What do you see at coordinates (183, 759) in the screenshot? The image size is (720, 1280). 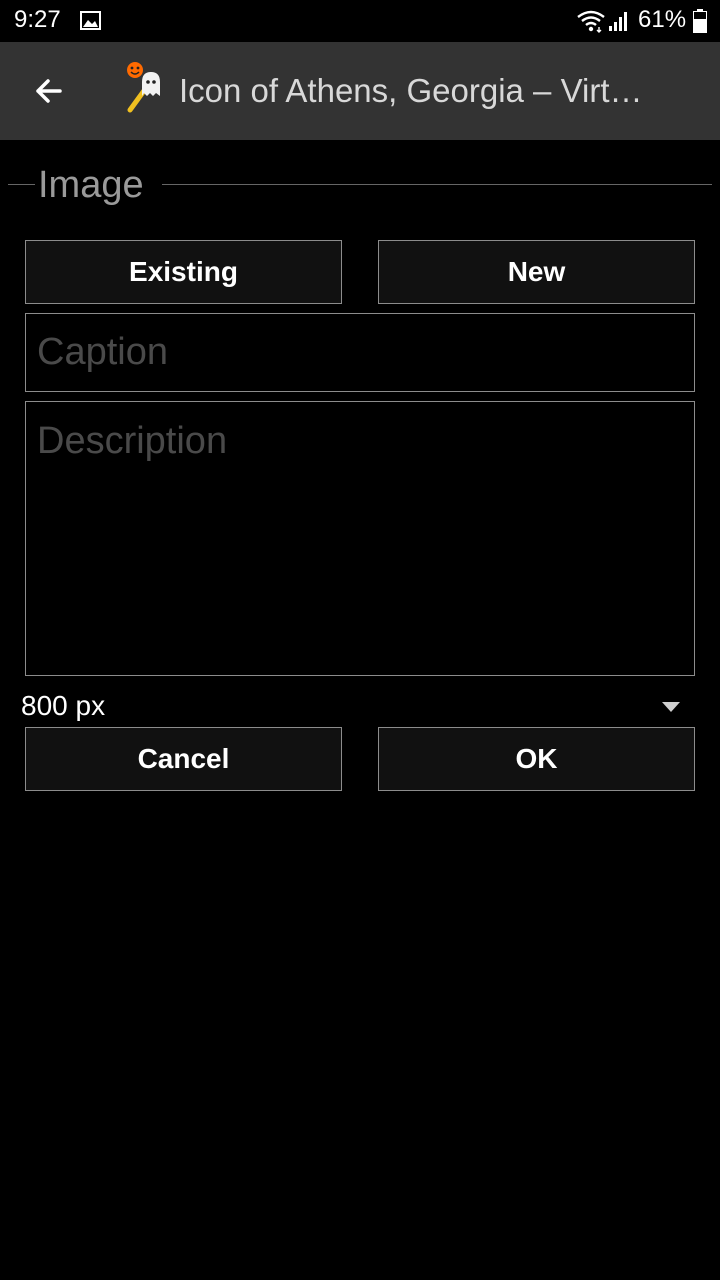 I see `cancel-button: Cancel` at bounding box center [183, 759].